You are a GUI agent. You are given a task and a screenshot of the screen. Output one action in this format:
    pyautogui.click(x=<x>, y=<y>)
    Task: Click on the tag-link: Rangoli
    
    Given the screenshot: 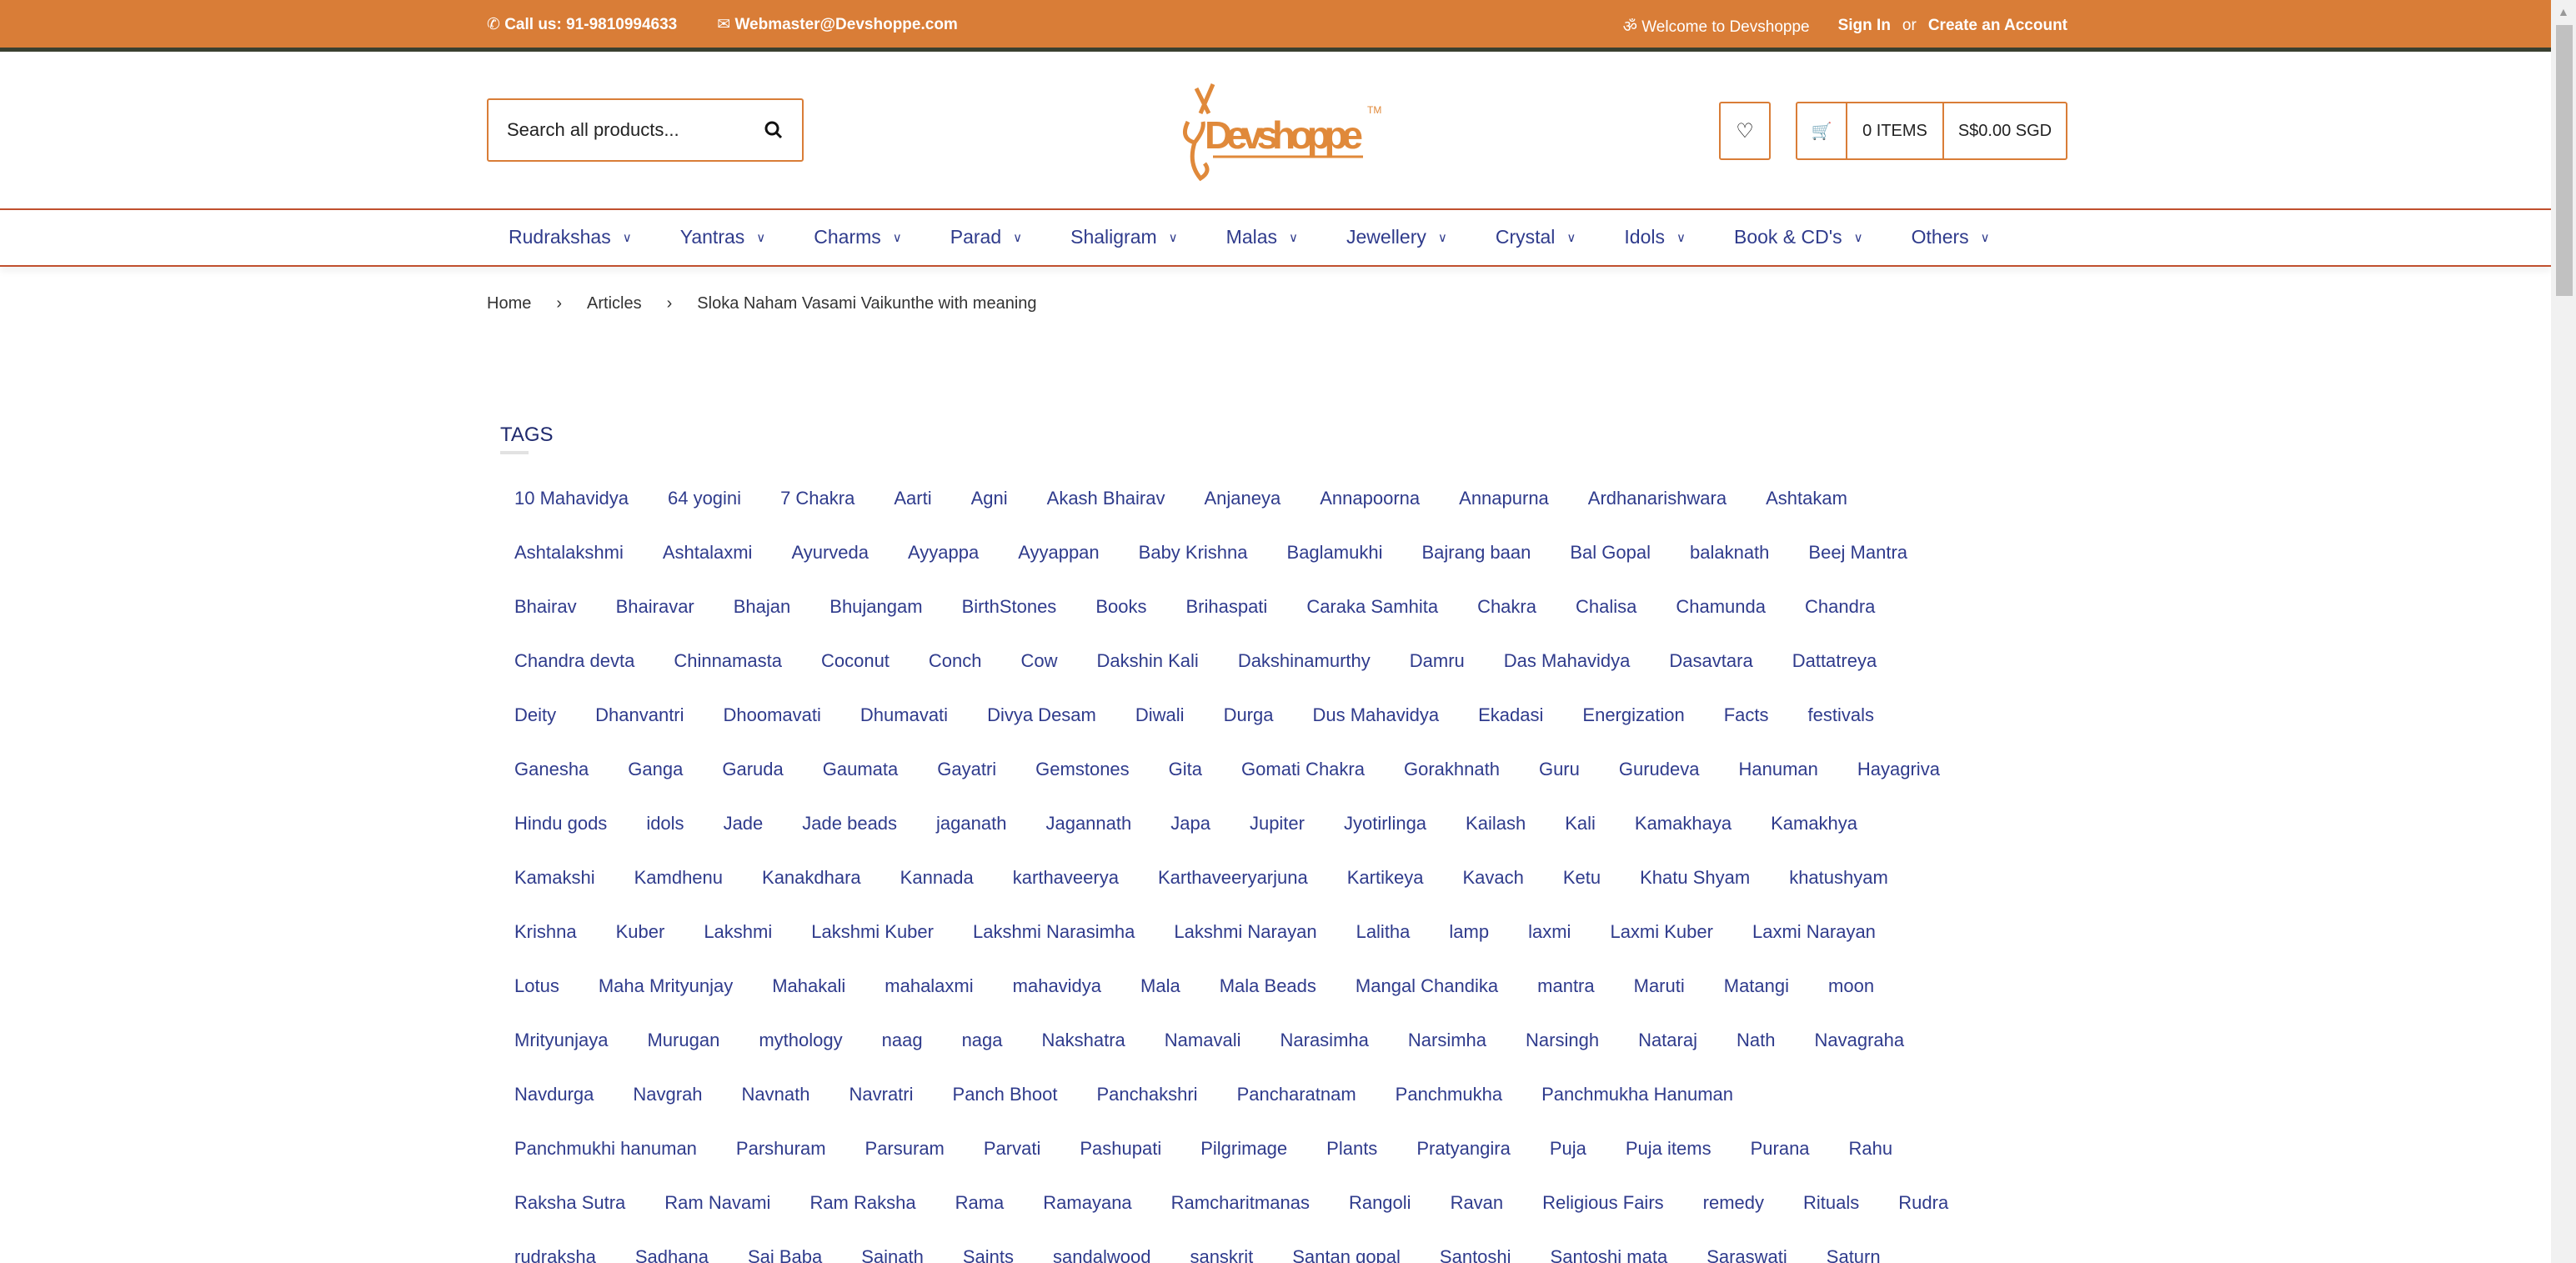 What is the action you would take?
    pyautogui.click(x=1380, y=1203)
    